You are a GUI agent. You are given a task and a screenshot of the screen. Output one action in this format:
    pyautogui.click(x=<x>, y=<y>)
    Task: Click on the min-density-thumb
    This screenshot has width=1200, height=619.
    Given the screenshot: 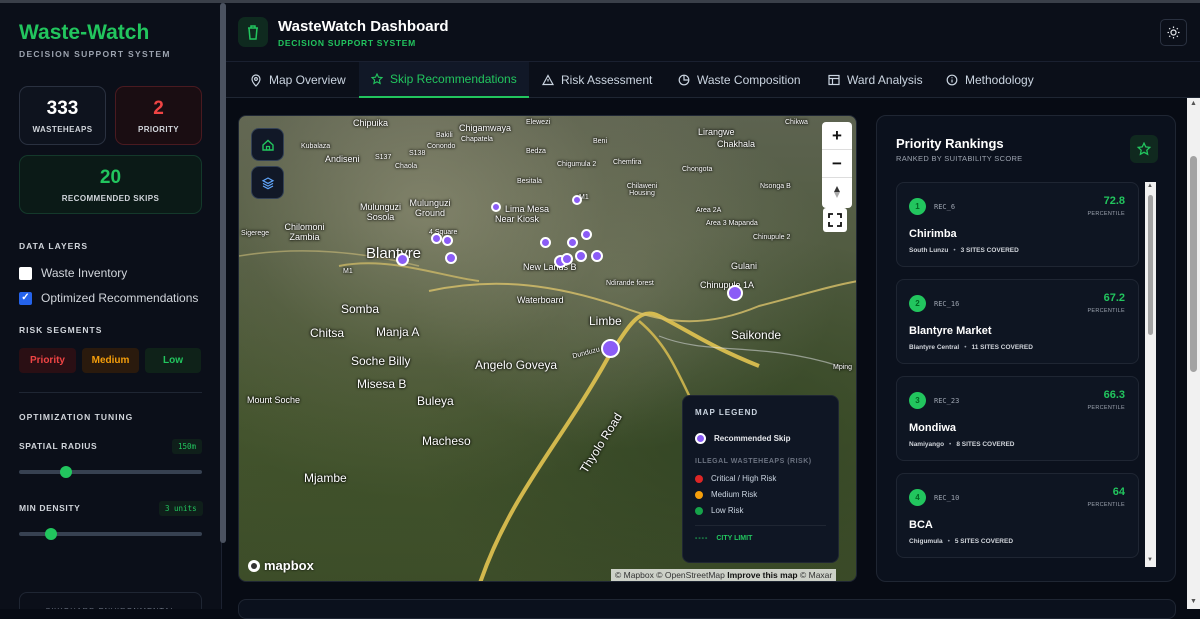 What is the action you would take?
    pyautogui.click(x=50, y=534)
    